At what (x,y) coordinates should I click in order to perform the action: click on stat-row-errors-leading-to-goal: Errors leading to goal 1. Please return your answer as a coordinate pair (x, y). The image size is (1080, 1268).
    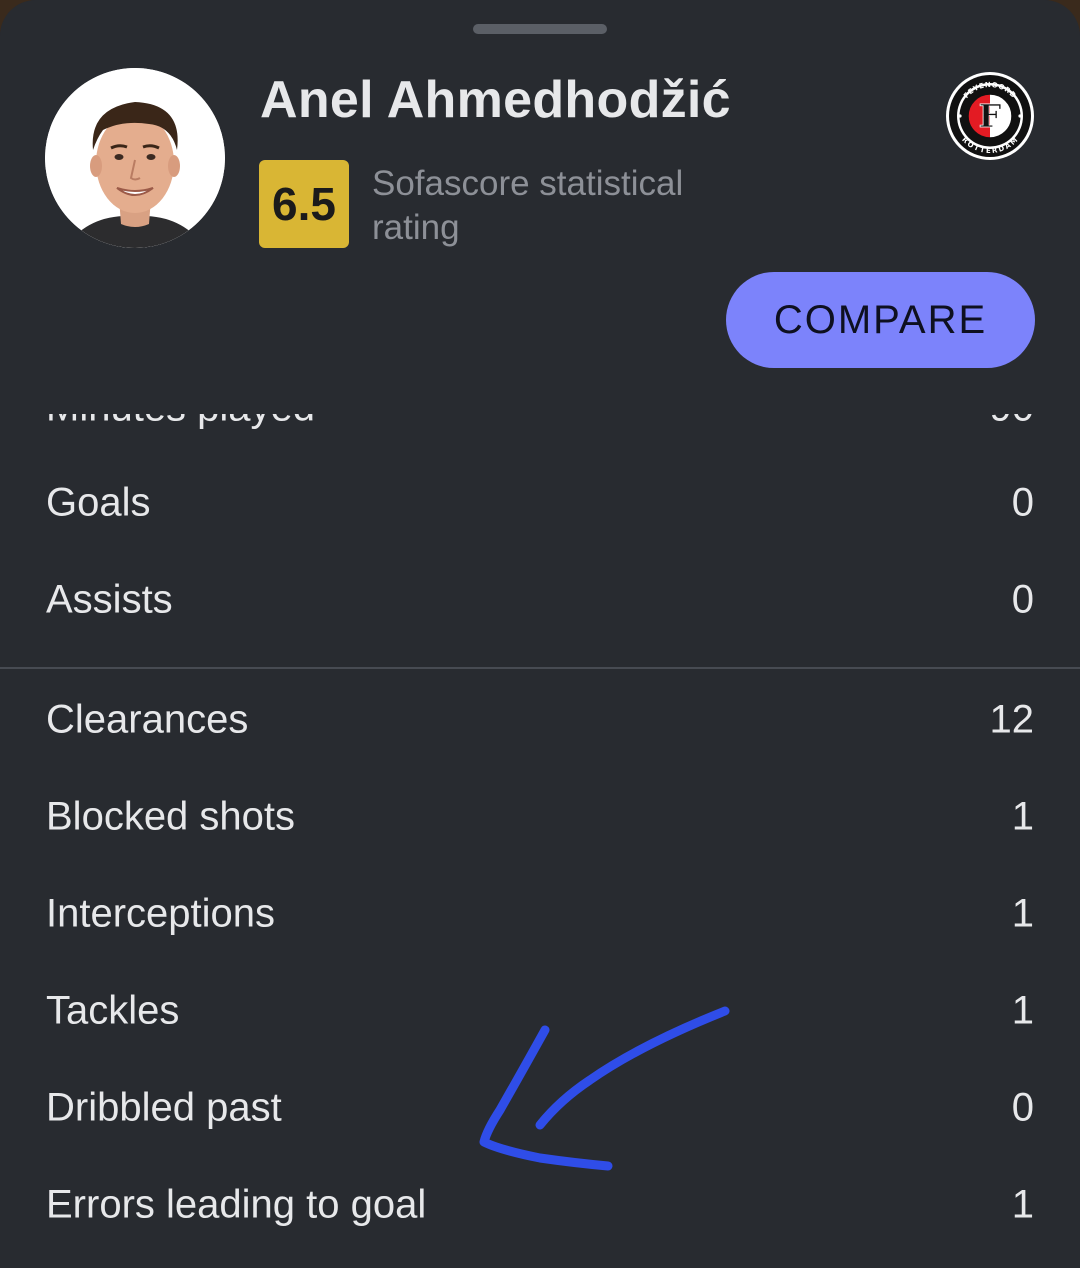
    Looking at the image, I should click on (540, 1204).